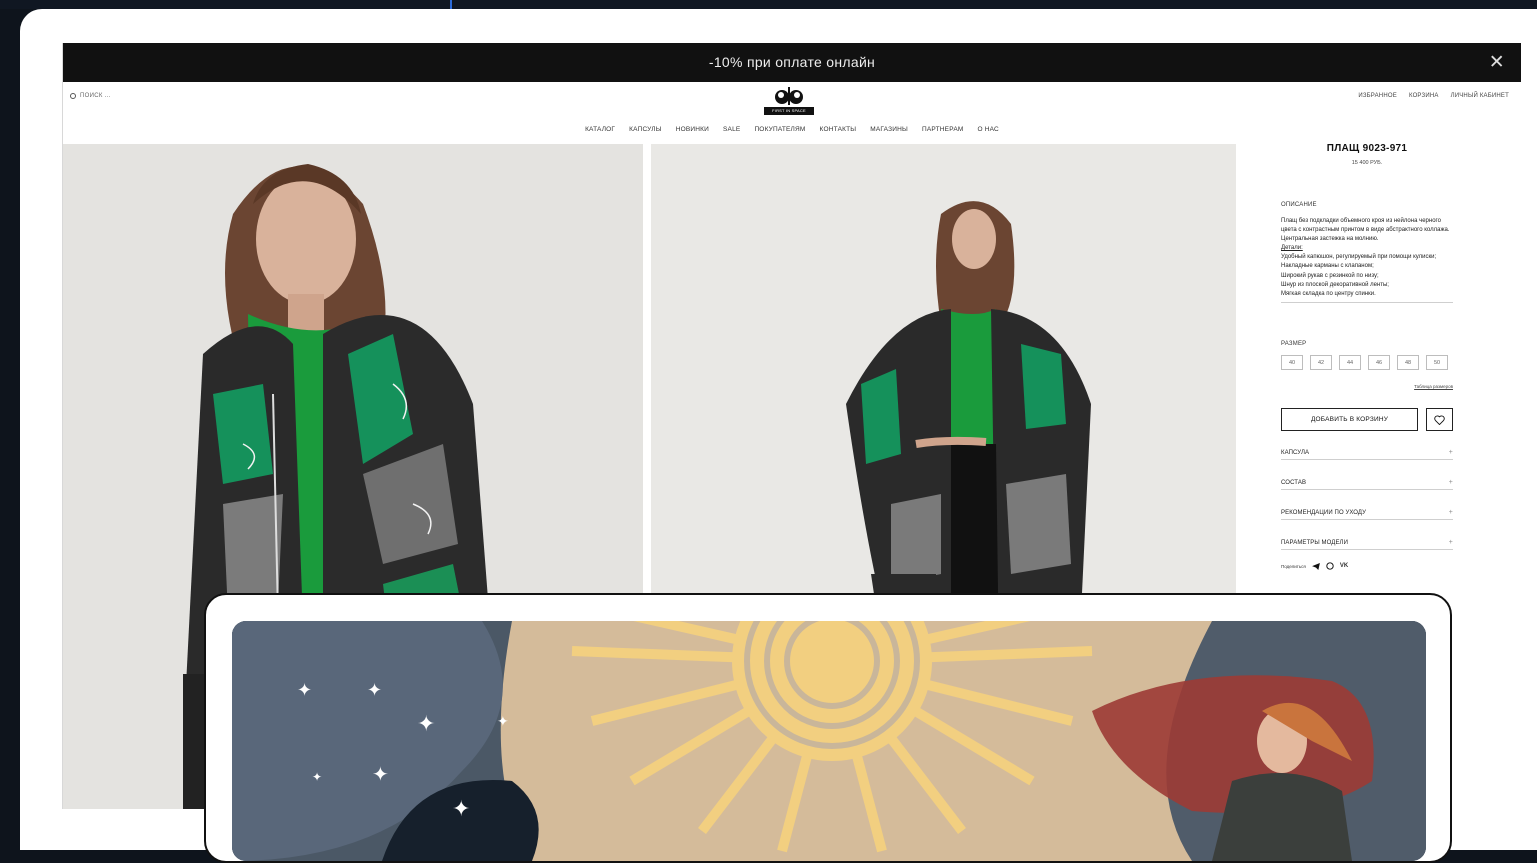  I want to click on detail-item: Шнур из плоской декоративной ленты;, so click(1335, 284).